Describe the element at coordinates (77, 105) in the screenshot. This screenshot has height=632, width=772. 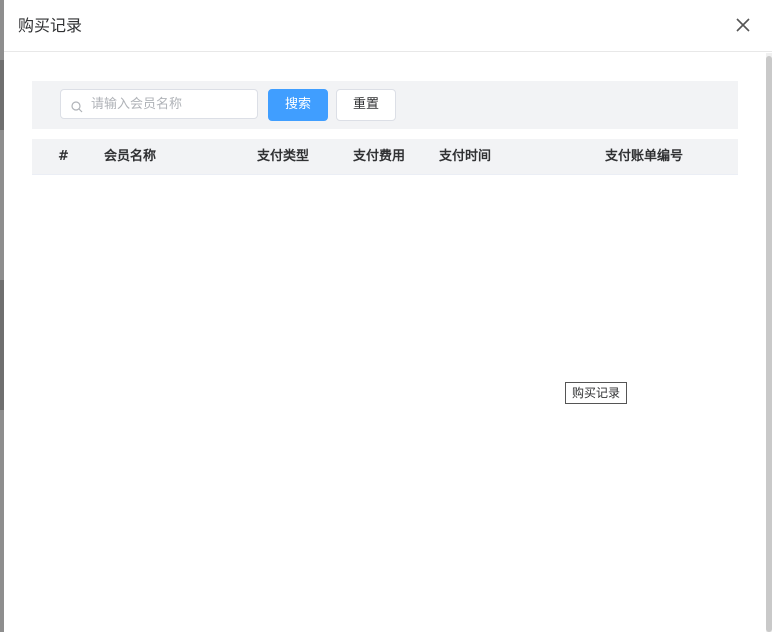
I see `search-icon` at that location.